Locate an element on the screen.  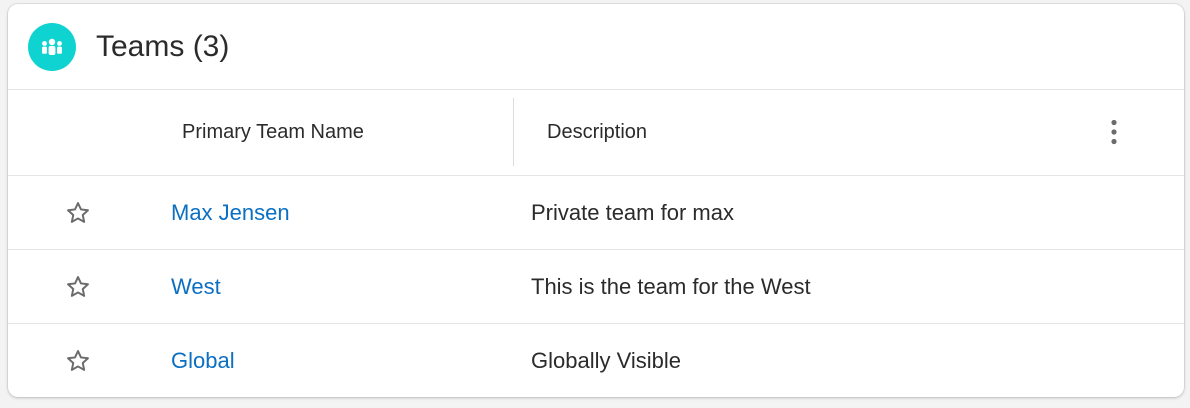
team-icon is located at coordinates (52, 47).